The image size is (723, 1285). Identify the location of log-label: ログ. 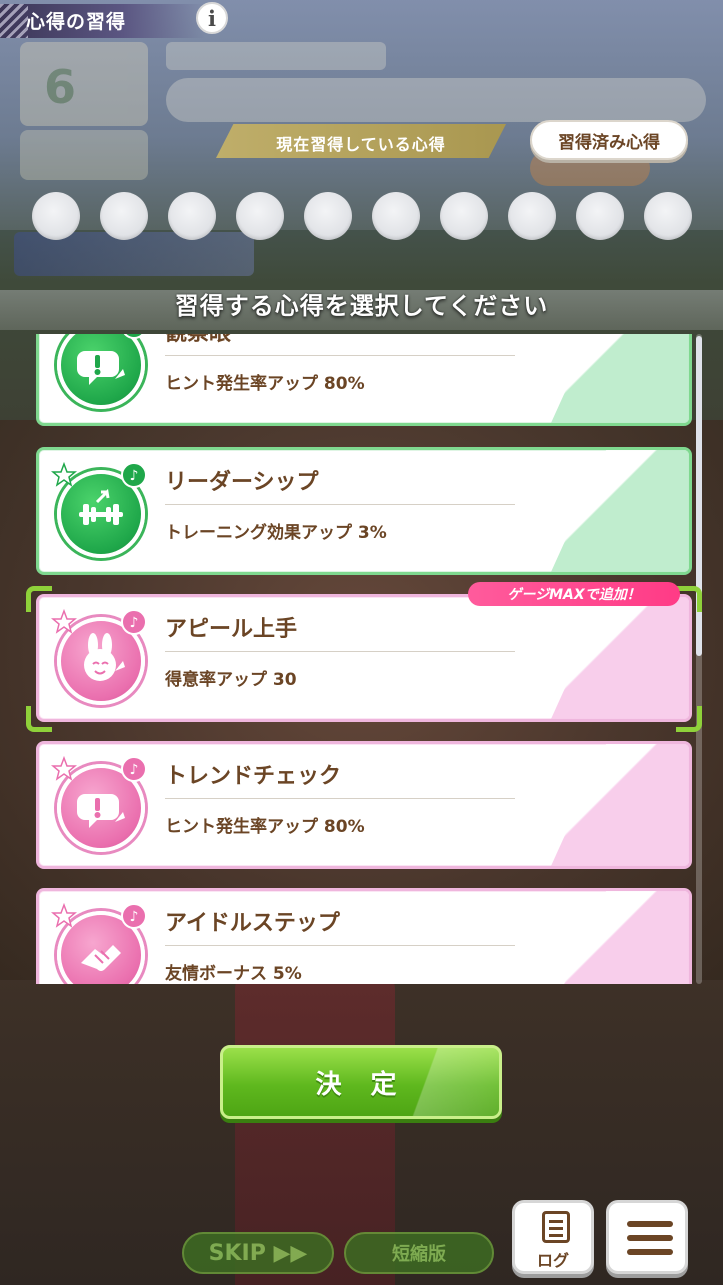
(552, 1260).